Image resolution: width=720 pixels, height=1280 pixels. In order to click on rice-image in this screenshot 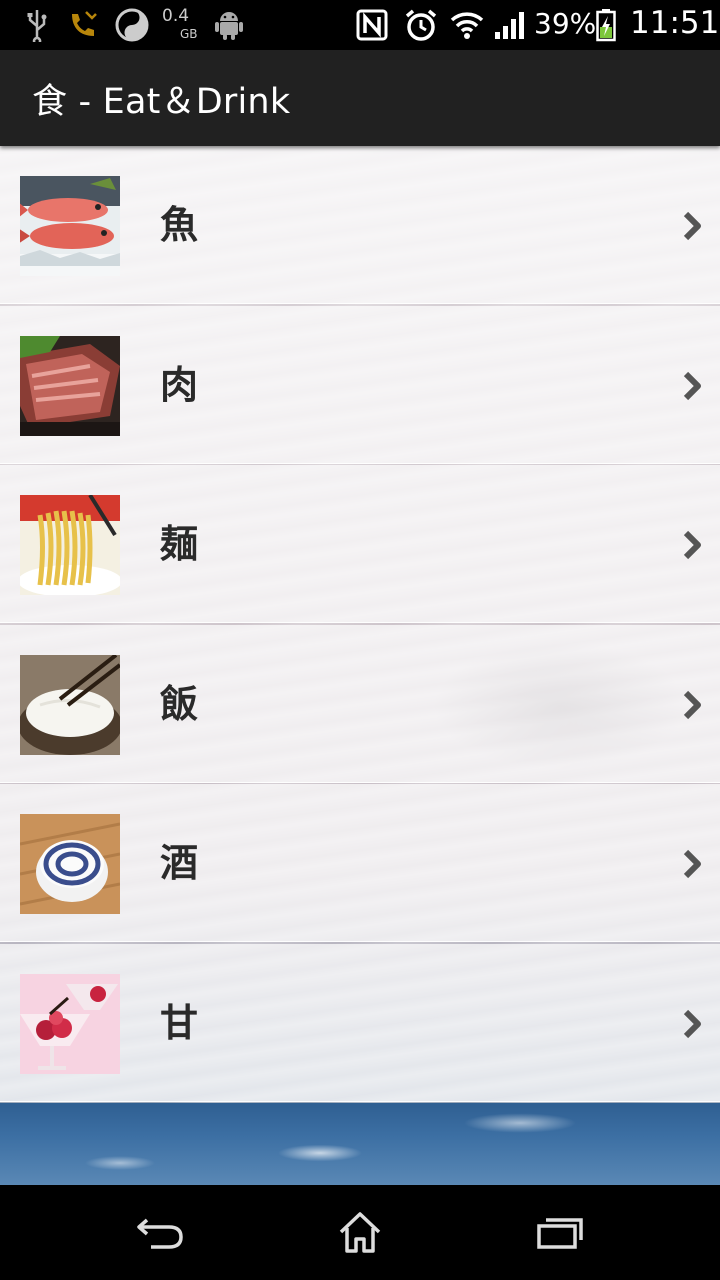, I will do `click(70, 704)`.